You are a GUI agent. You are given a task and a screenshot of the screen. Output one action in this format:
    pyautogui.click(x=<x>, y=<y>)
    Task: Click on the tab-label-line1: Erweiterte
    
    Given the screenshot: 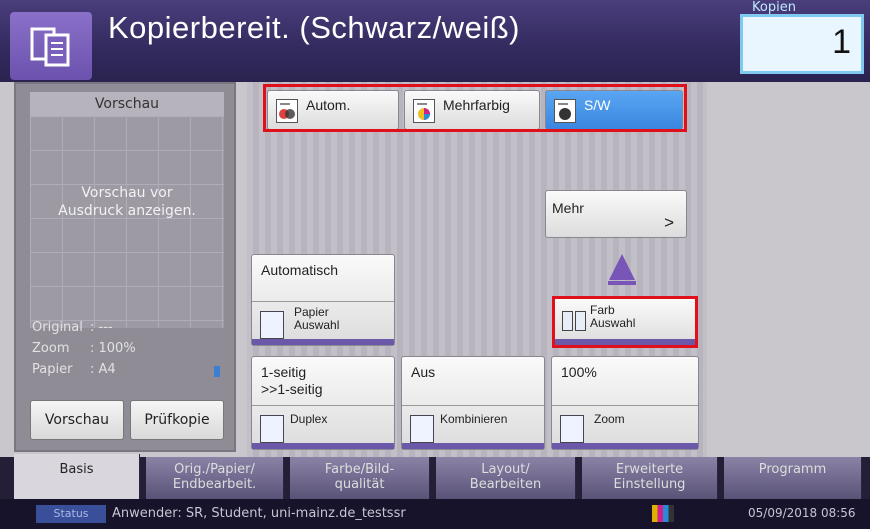 What is the action you would take?
    pyautogui.click(x=649, y=469)
    